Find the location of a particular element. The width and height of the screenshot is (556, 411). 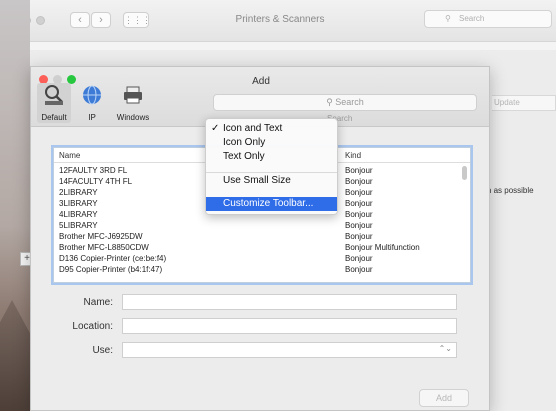

toolbar-ip: IP is located at coordinates (92, 103).